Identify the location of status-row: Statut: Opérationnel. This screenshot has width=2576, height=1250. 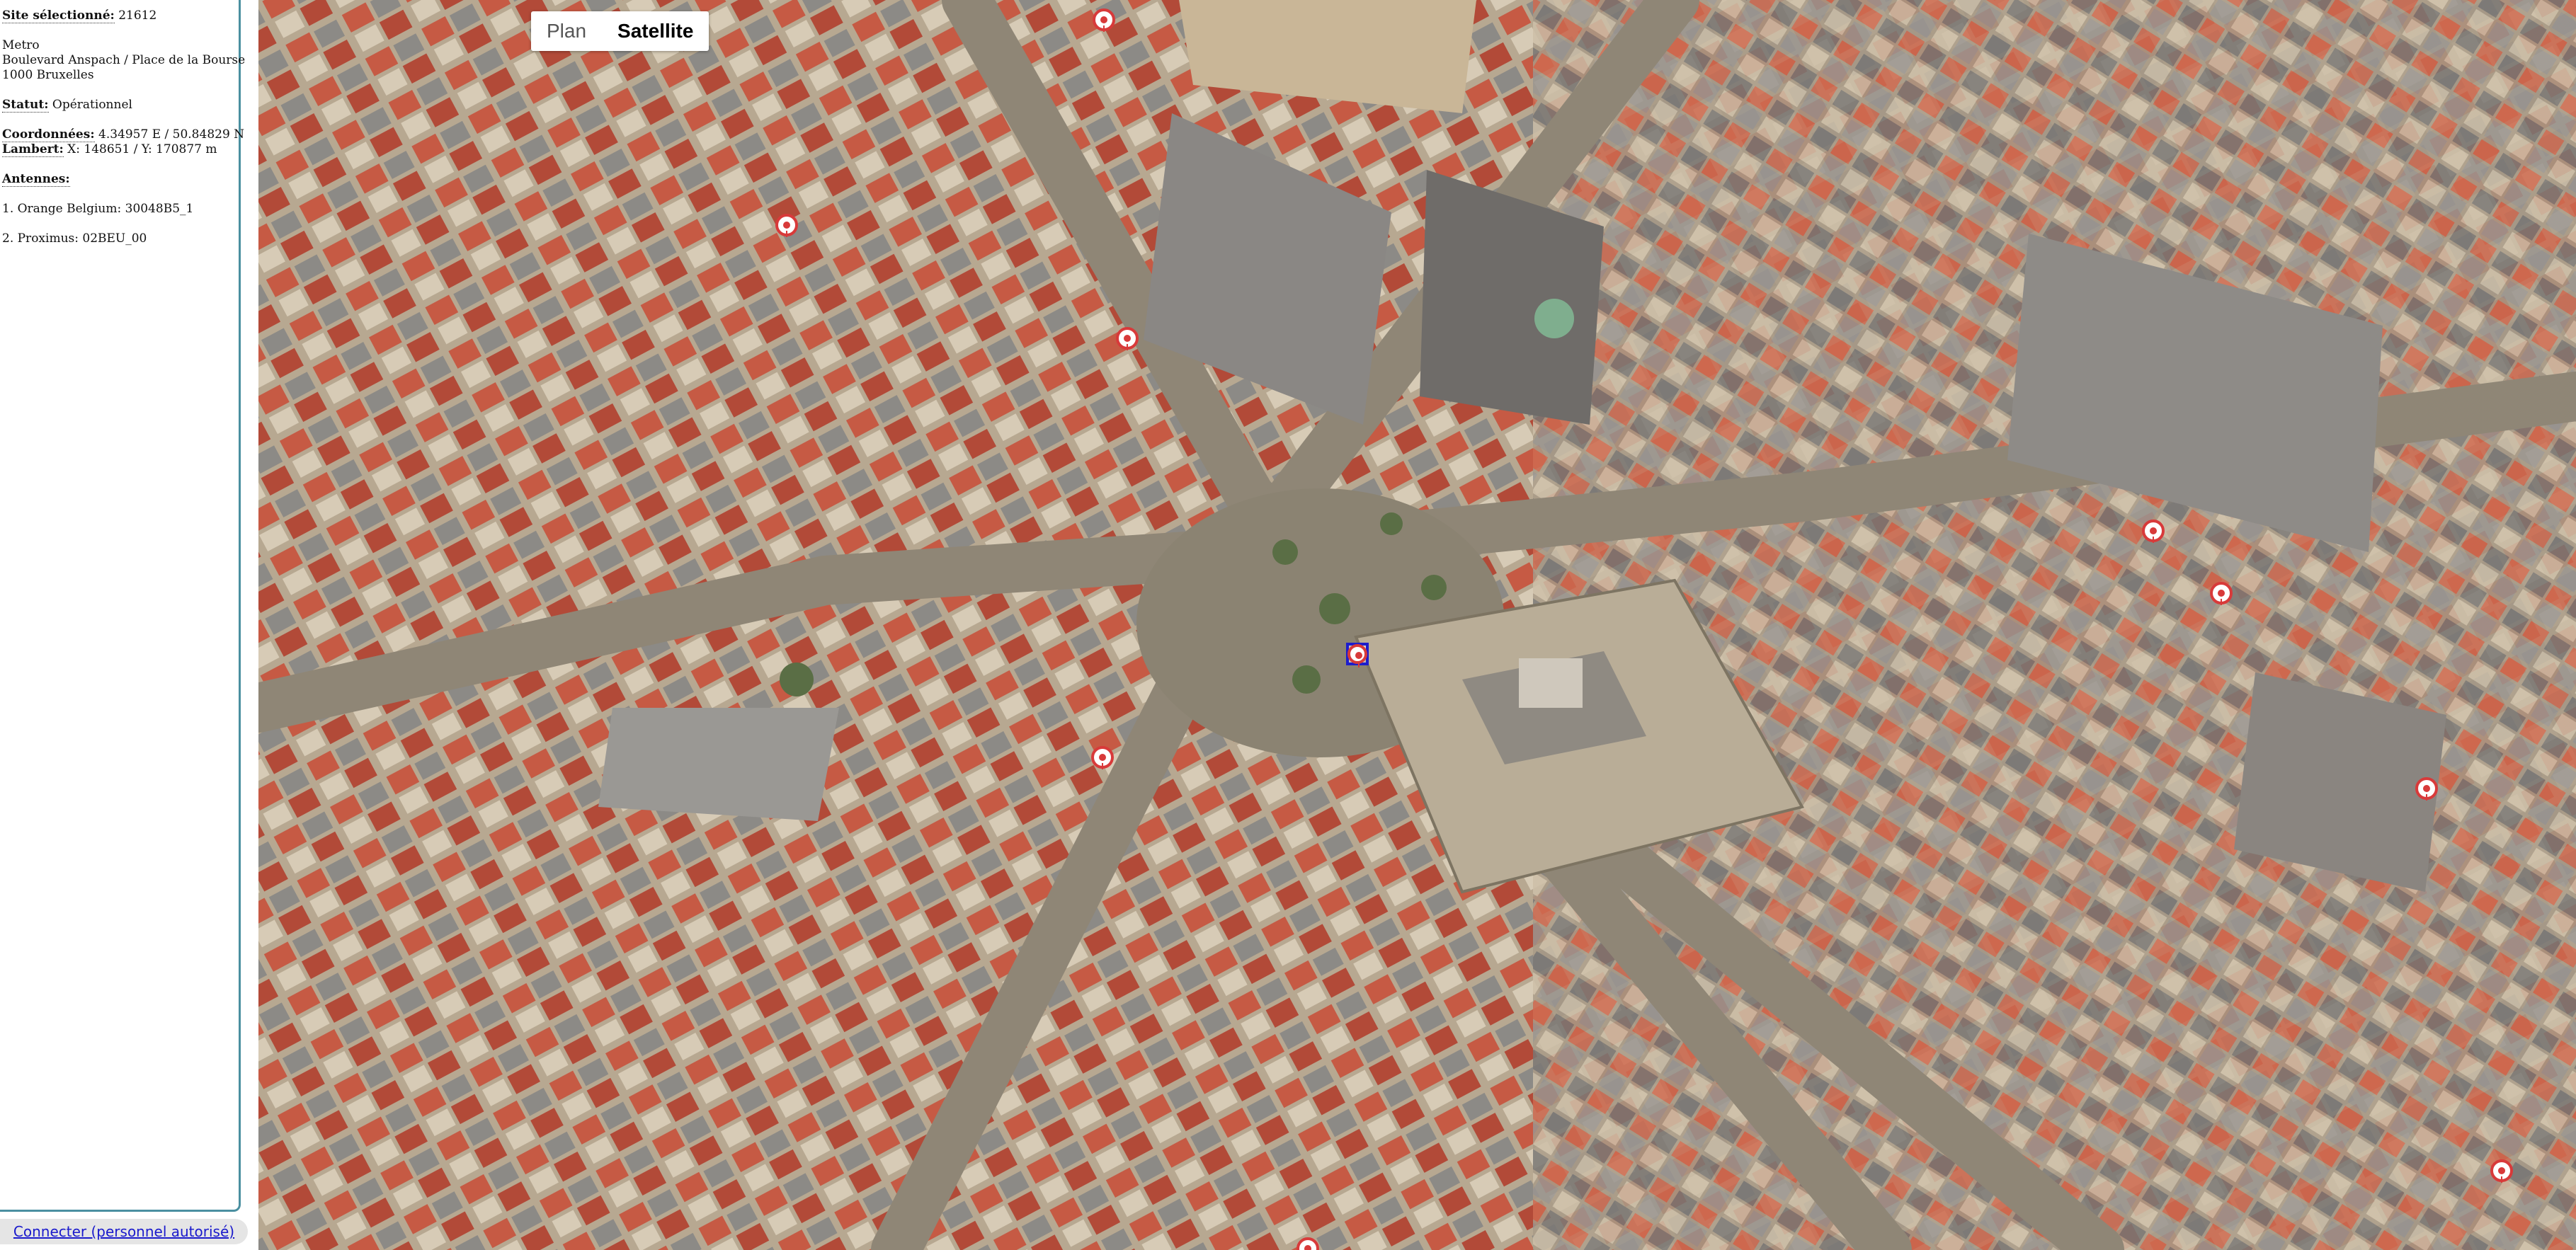
(120, 105).